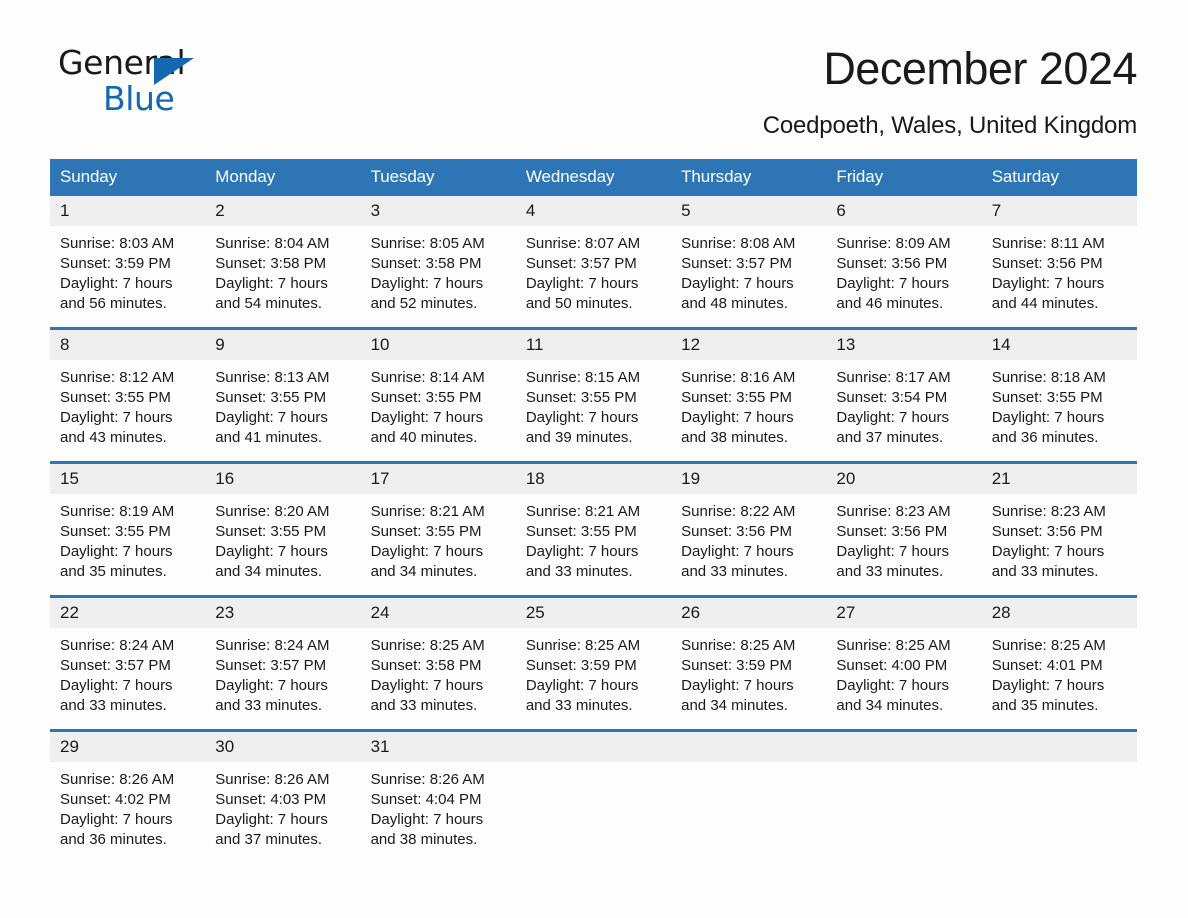 The image size is (1188, 918). Describe the element at coordinates (749, 177) in the screenshot. I see `weekday-header-thursday: Thursday` at that location.